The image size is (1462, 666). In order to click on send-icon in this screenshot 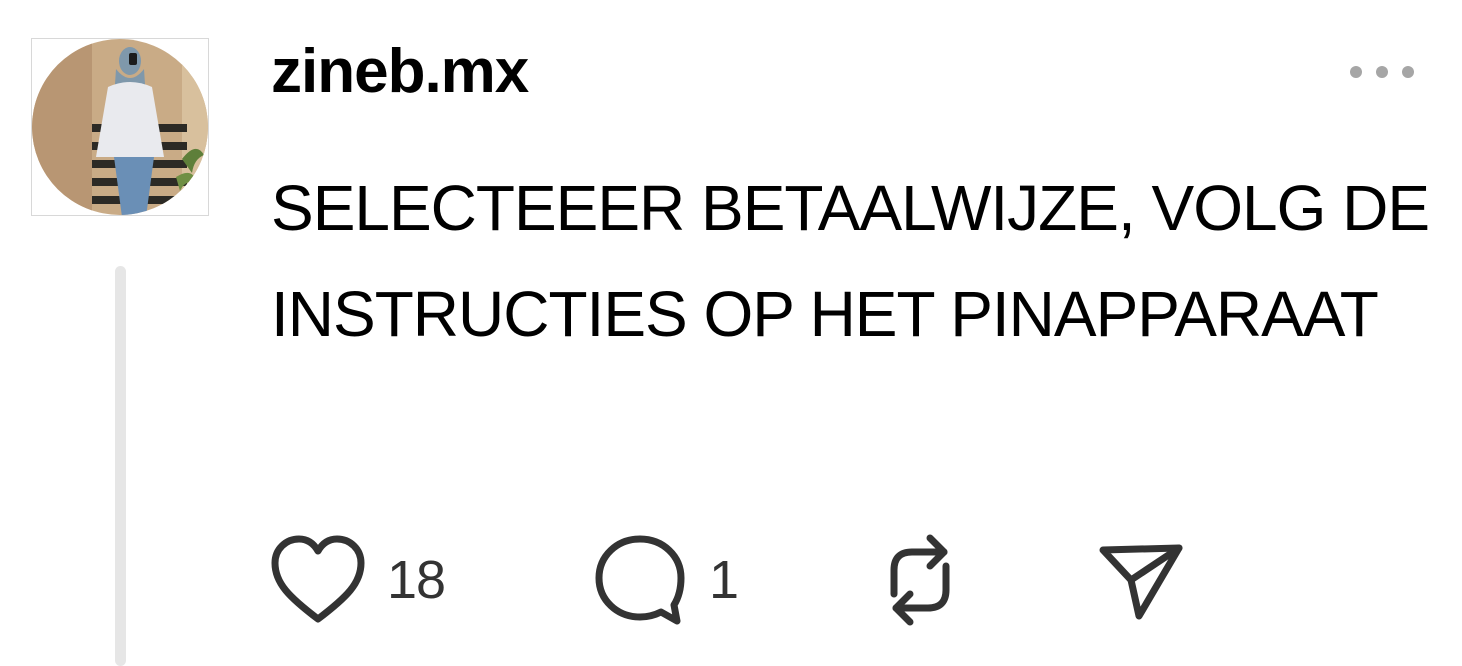, I will do `click(1141, 582)`.